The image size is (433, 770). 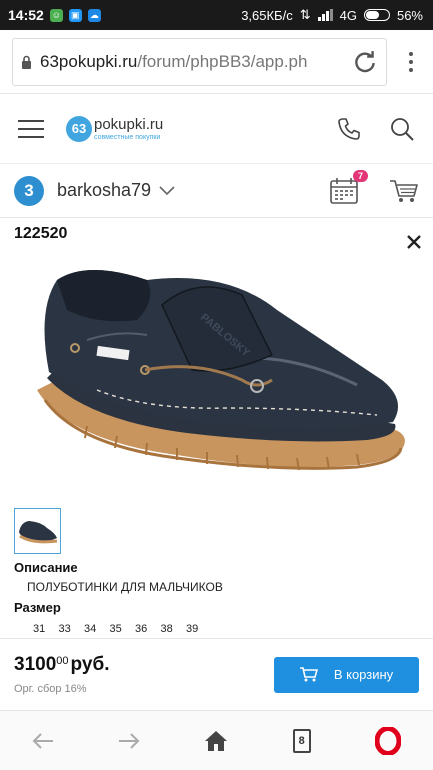 What do you see at coordinates (129, 741) in the screenshot?
I see `forward-icon` at bounding box center [129, 741].